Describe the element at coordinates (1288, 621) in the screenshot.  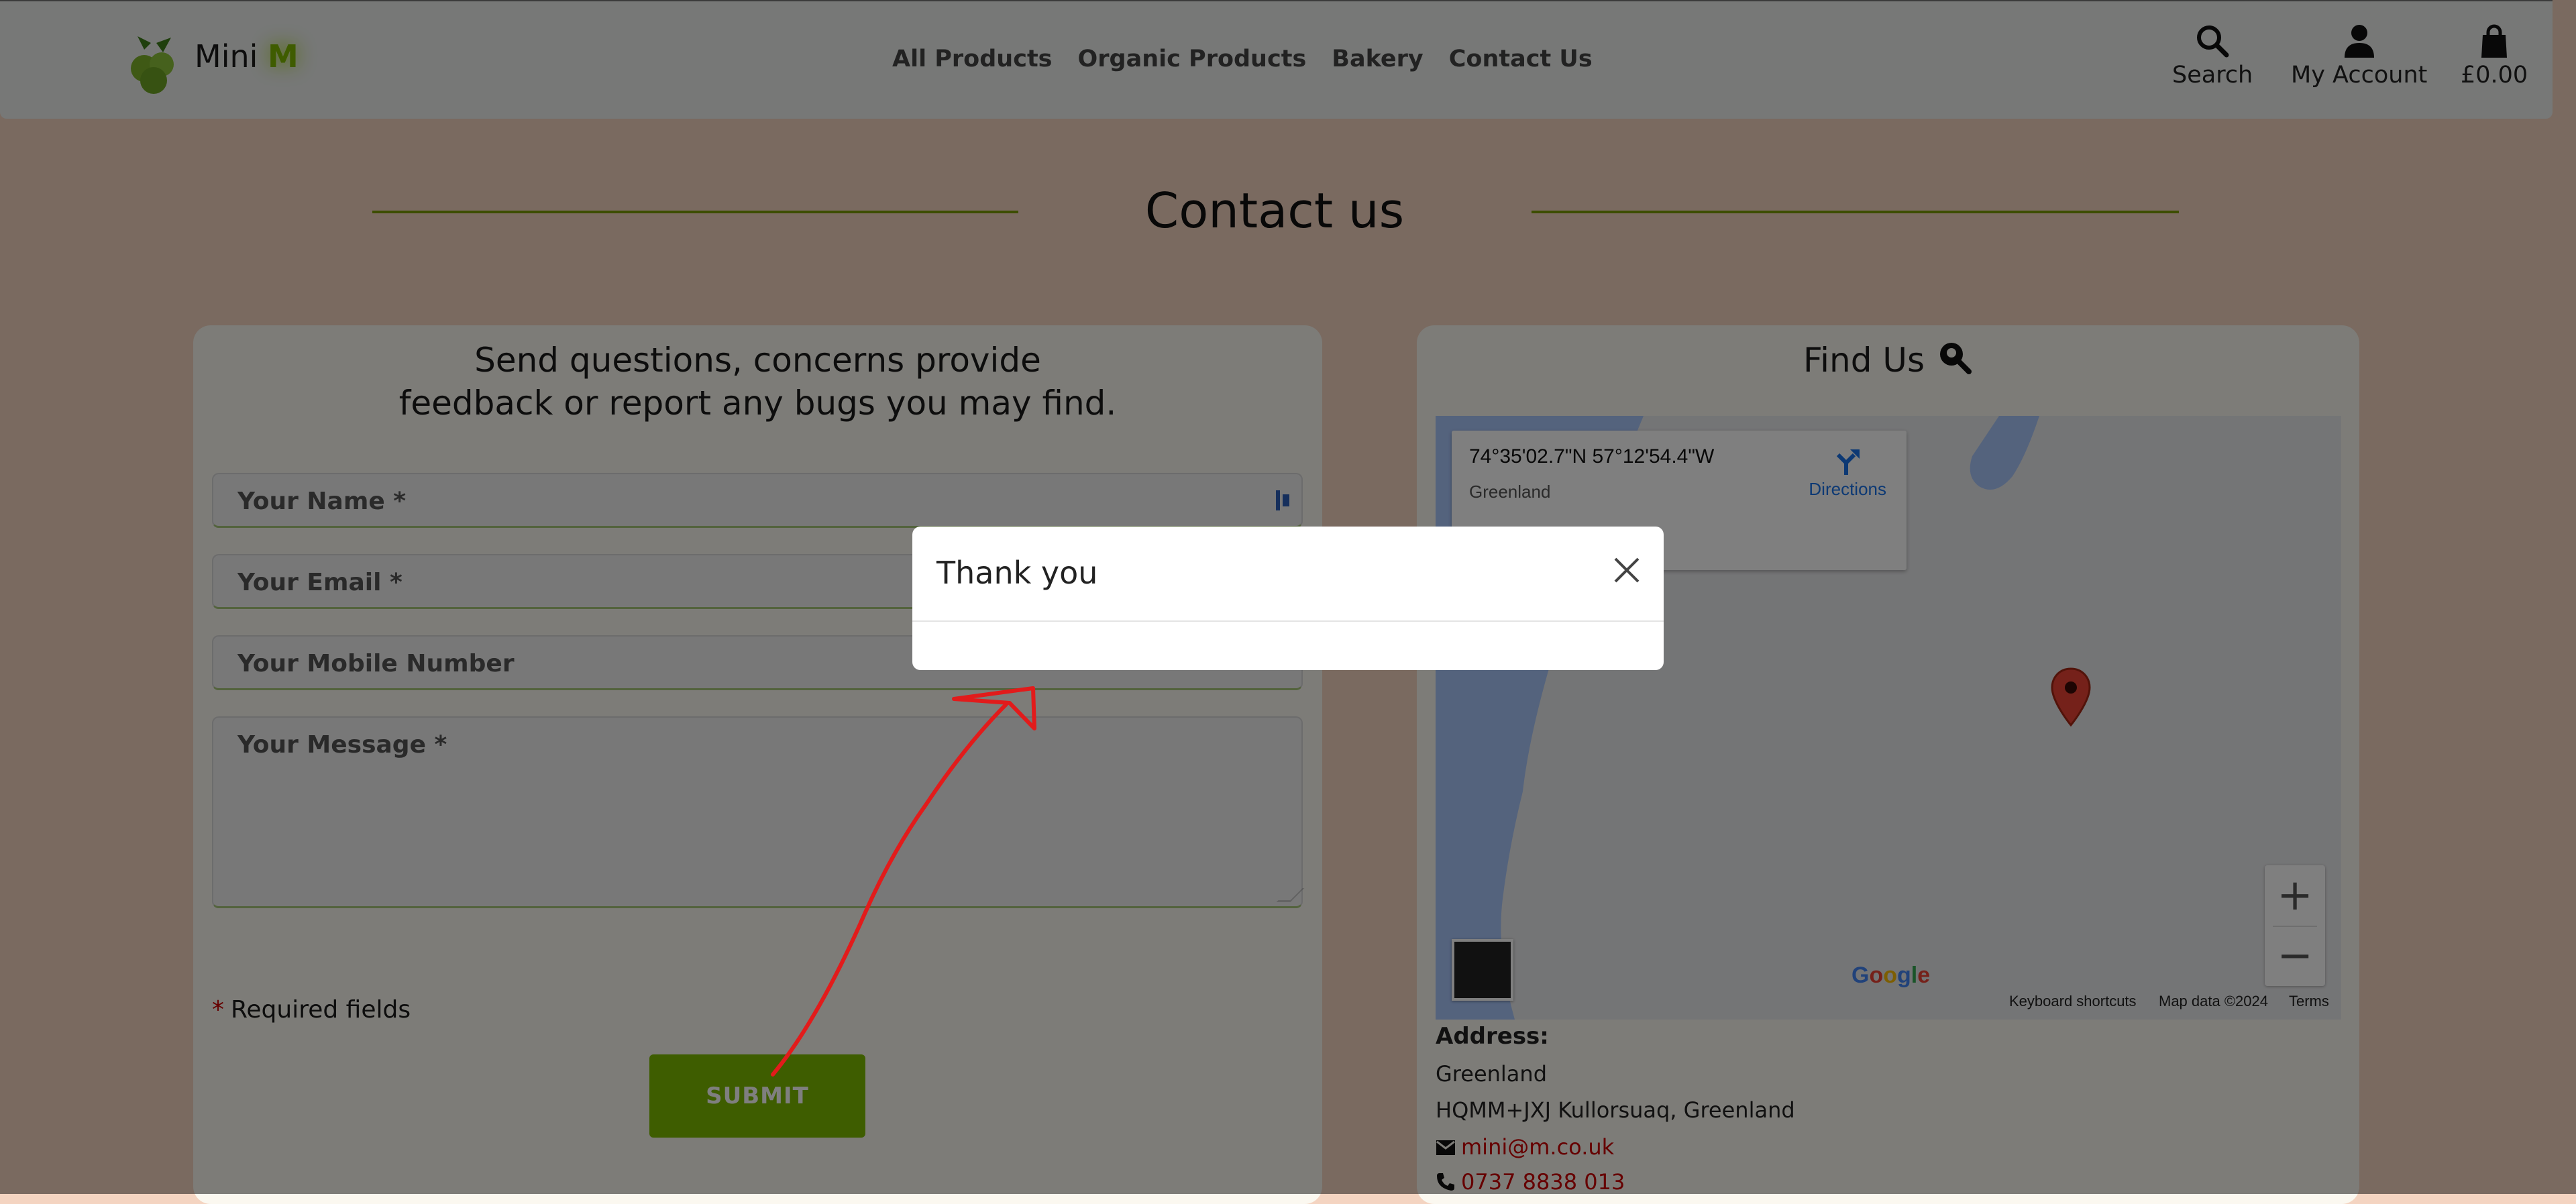
I see `modal-divider` at that location.